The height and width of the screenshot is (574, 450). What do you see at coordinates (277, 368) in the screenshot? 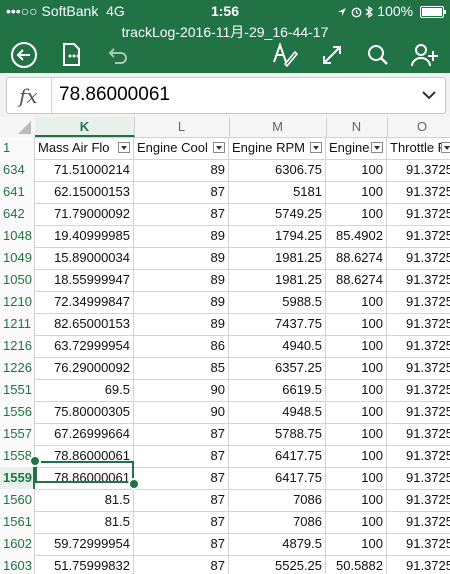
I see `table-cell: 6357.25` at bounding box center [277, 368].